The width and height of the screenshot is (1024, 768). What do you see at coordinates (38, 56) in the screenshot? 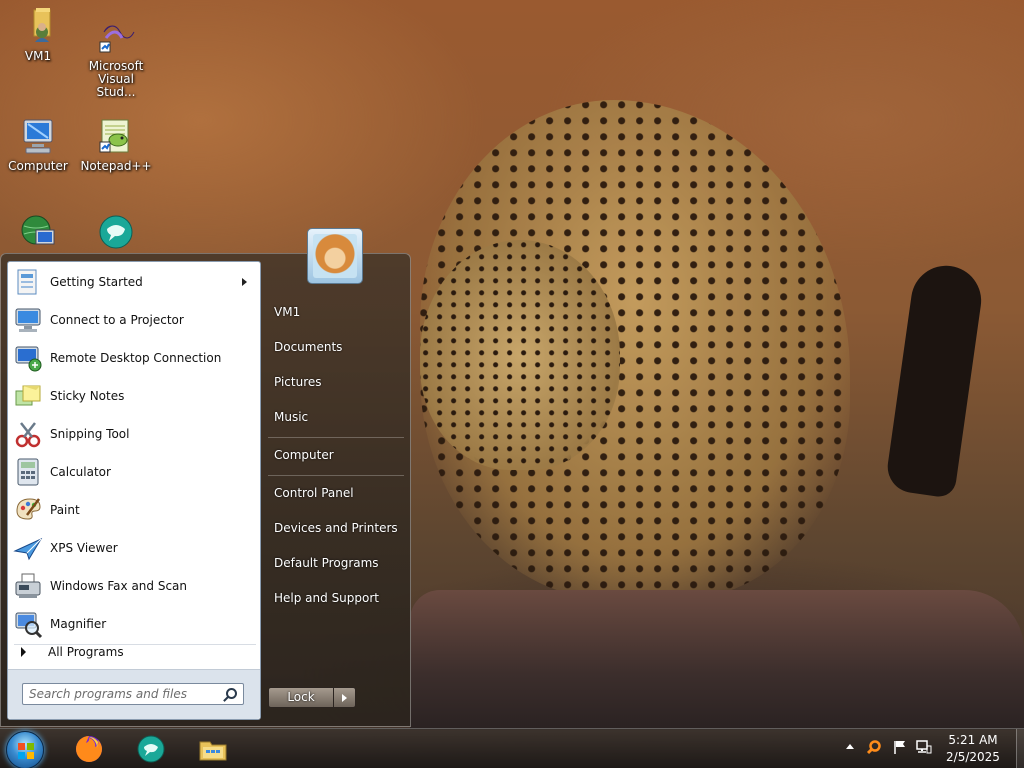
I see `desktop-icon-label: VM1` at bounding box center [38, 56].